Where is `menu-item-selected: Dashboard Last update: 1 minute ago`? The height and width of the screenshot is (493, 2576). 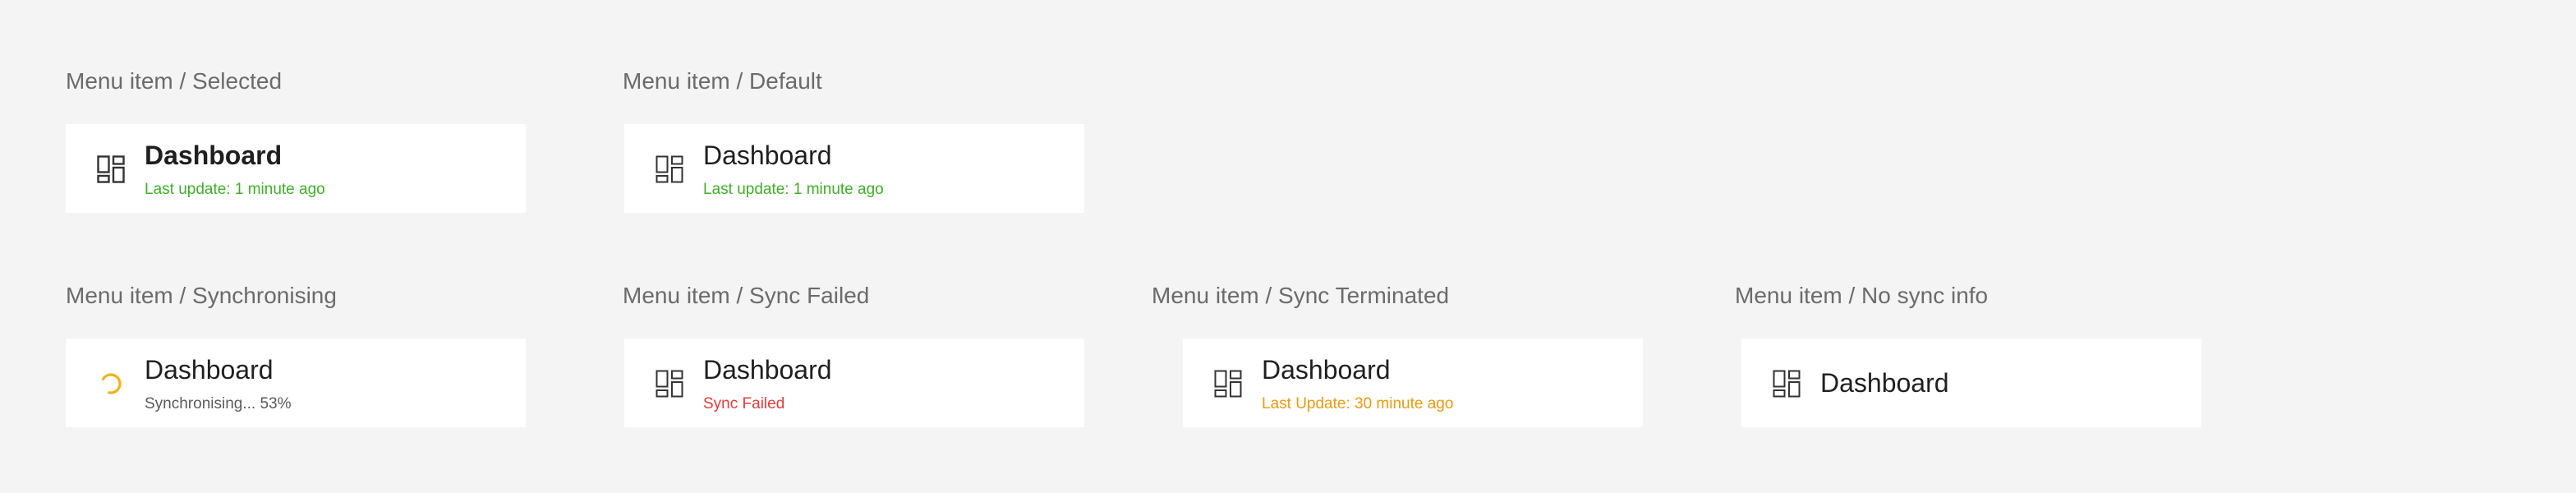
menu-item-selected: Dashboard Last update: 1 minute ago is located at coordinates (296, 169).